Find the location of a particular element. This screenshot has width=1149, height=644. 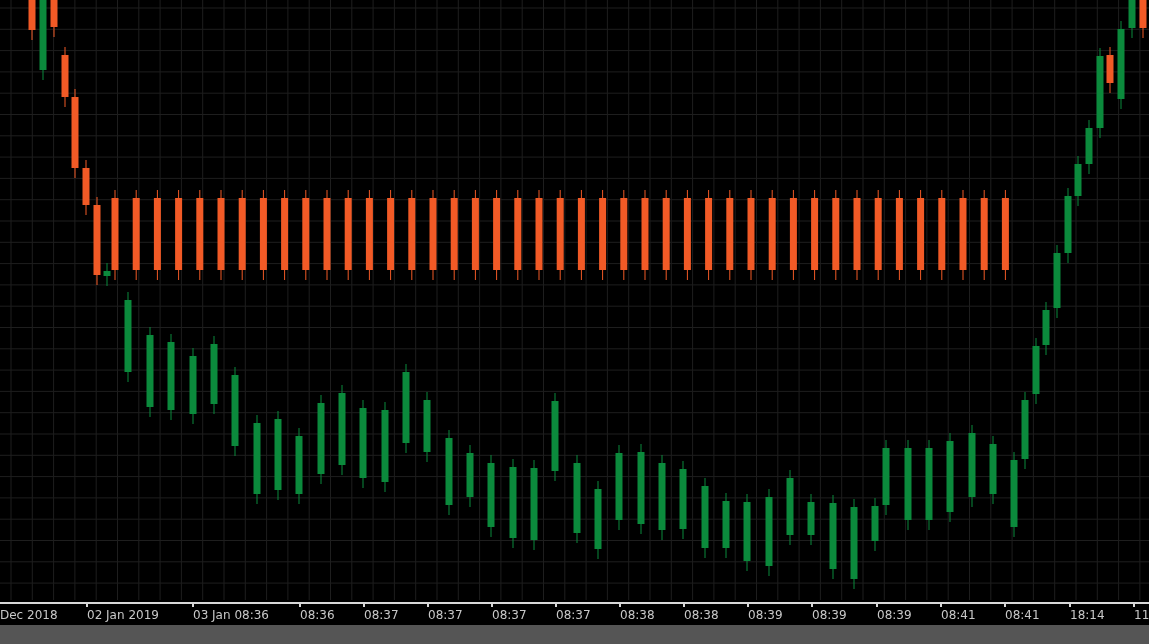

axis-label: 02 Jan 2019 is located at coordinates (123, 615).